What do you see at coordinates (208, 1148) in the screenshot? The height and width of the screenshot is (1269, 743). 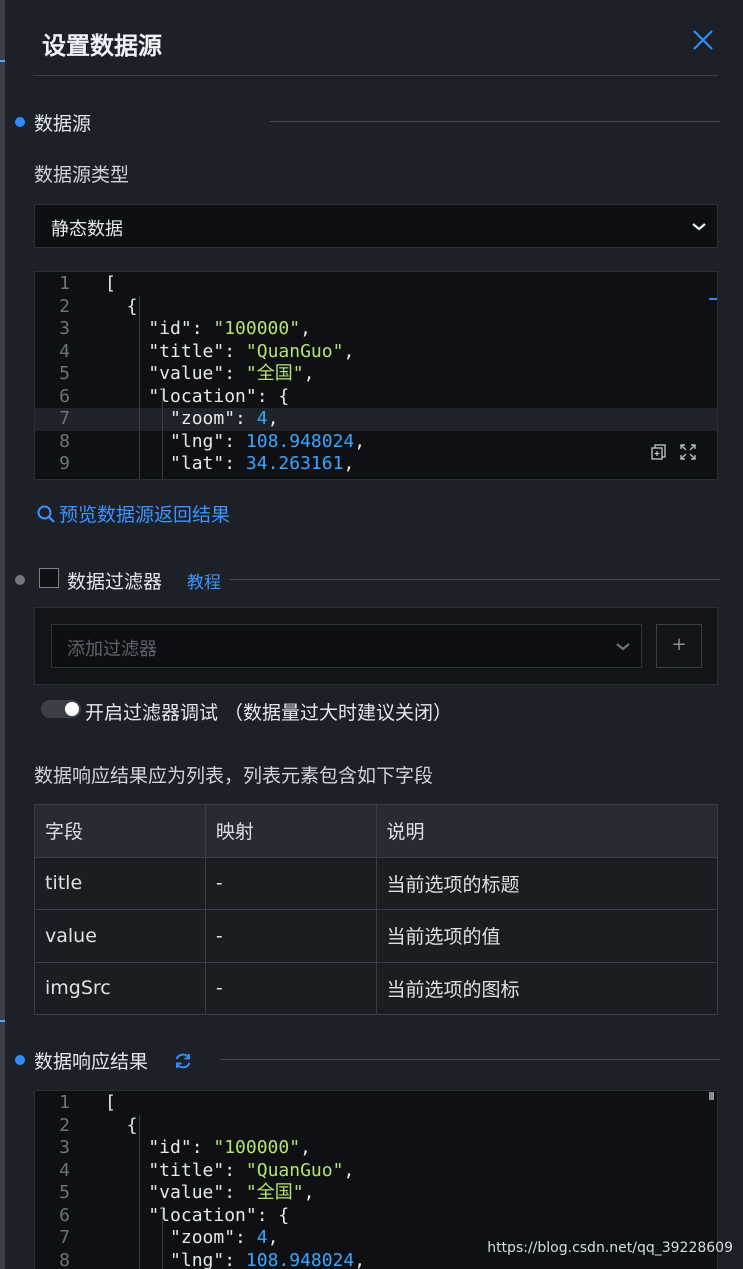 I see `code-text: "id": "100000",` at bounding box center [208, 1148].